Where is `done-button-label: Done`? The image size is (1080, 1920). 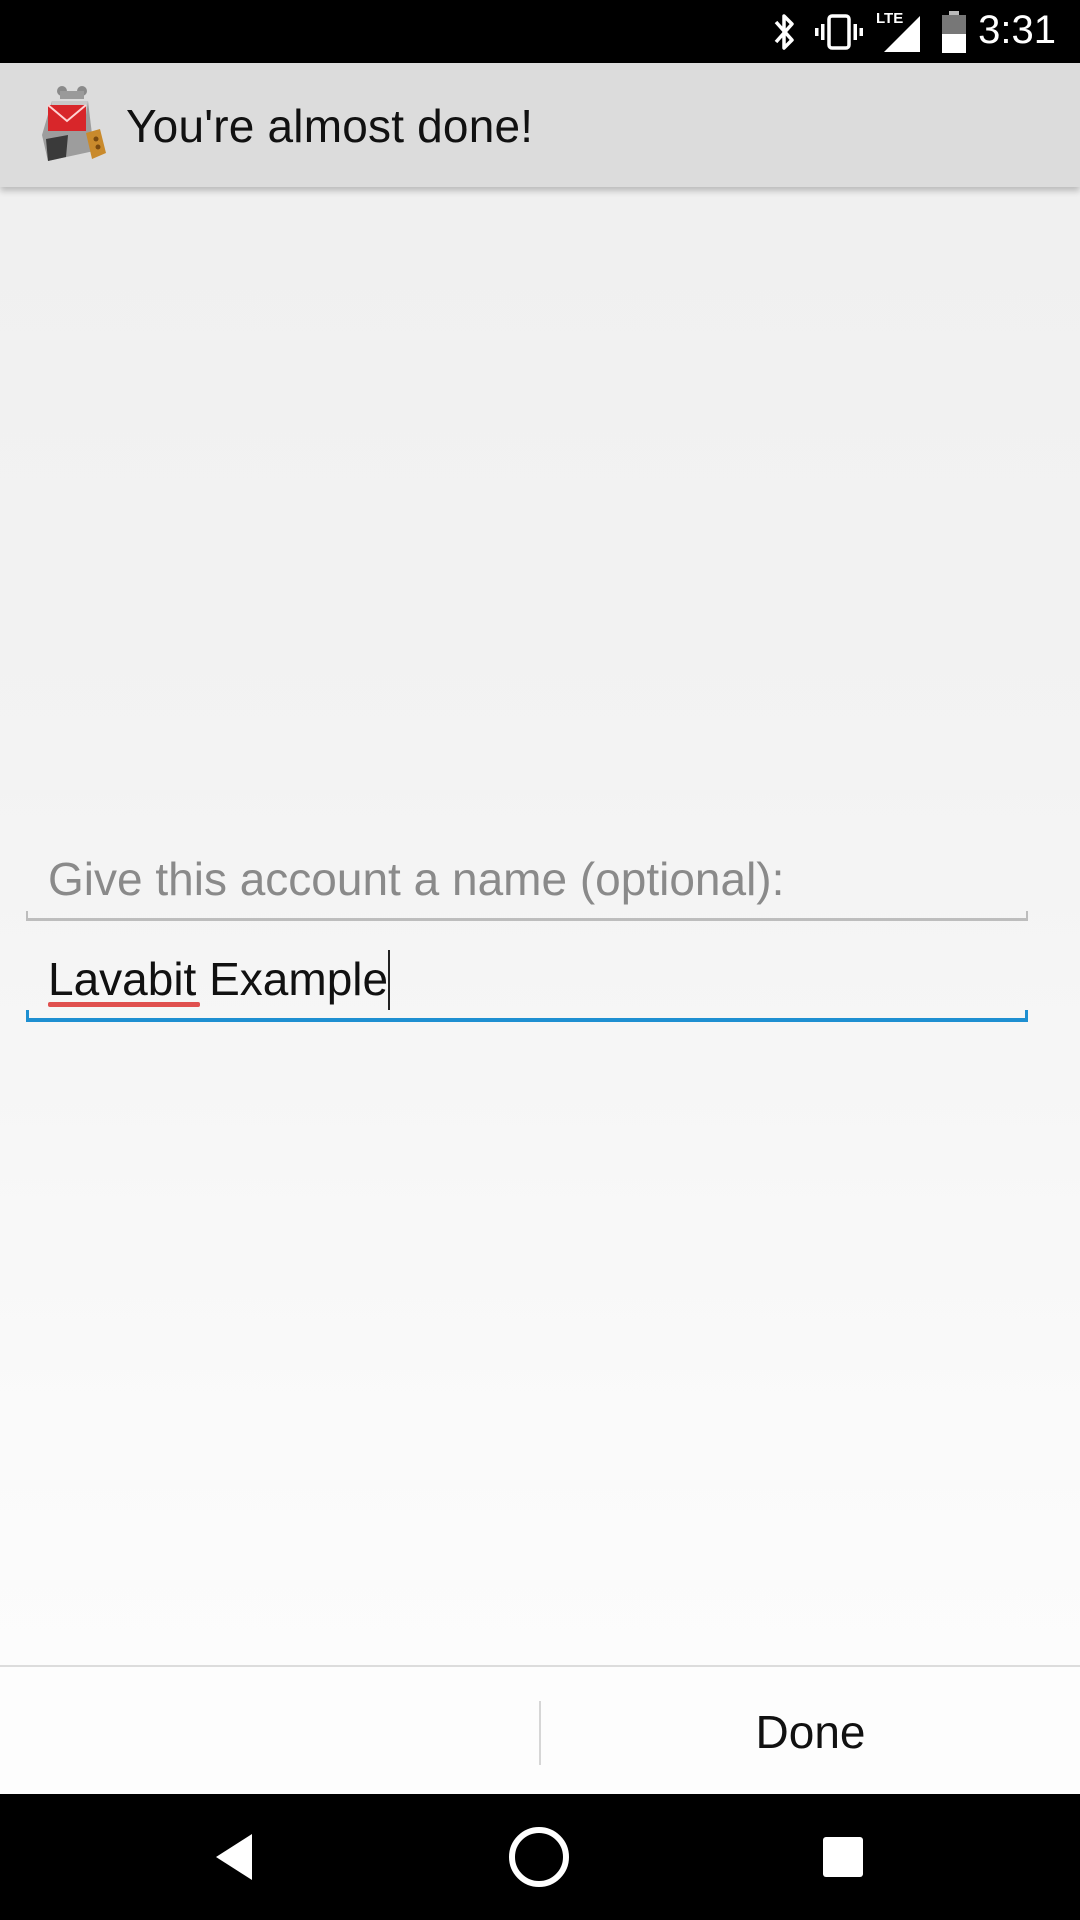
done-button-label: Done is located at coordinates (810, 1731).